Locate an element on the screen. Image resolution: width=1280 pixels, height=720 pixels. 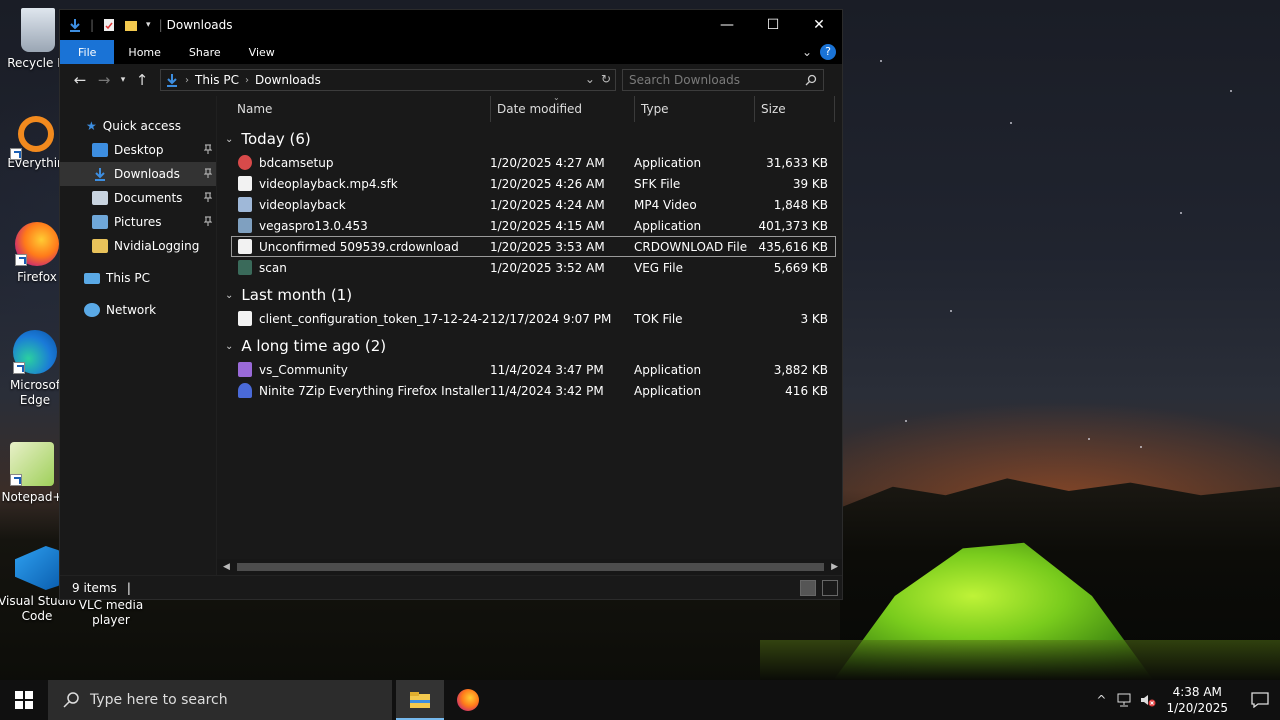
properties-icon is located at coordinates (109, 25).